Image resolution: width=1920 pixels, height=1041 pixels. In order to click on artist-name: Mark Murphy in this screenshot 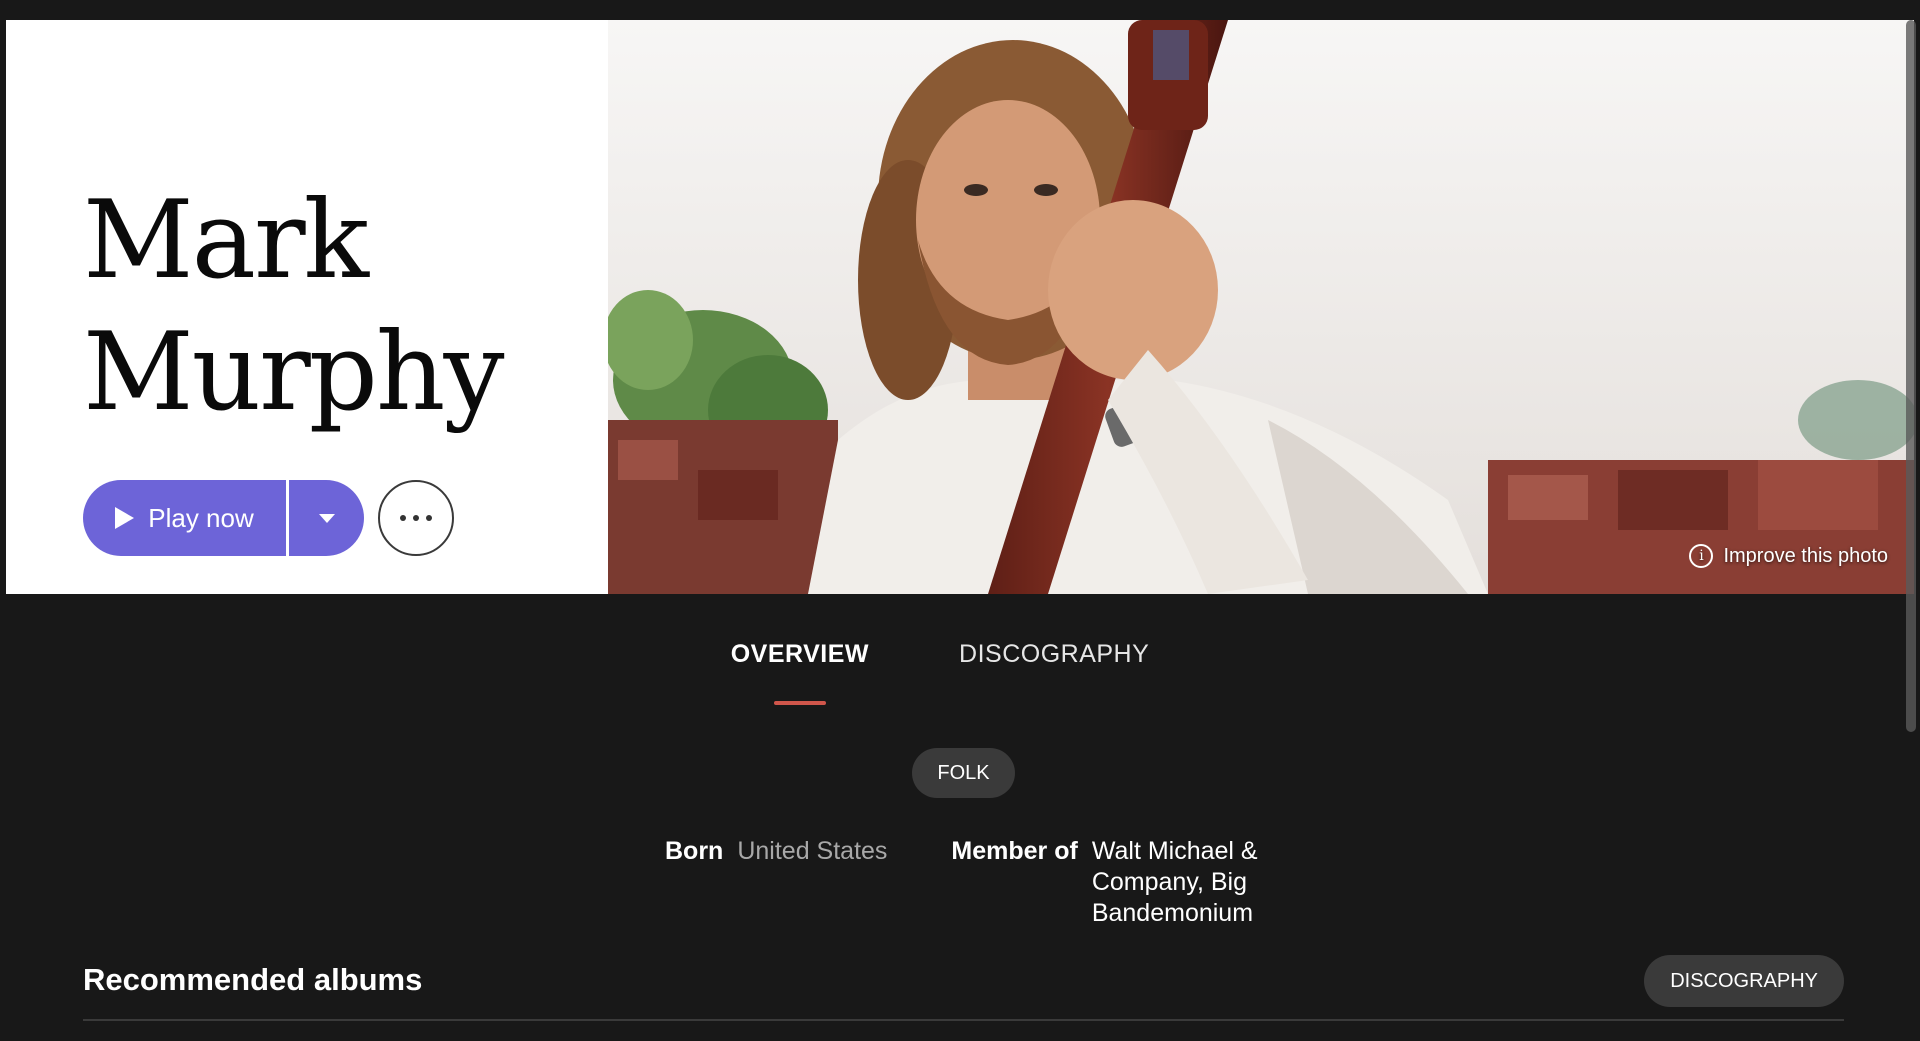, I will do `click(293, 307)`.